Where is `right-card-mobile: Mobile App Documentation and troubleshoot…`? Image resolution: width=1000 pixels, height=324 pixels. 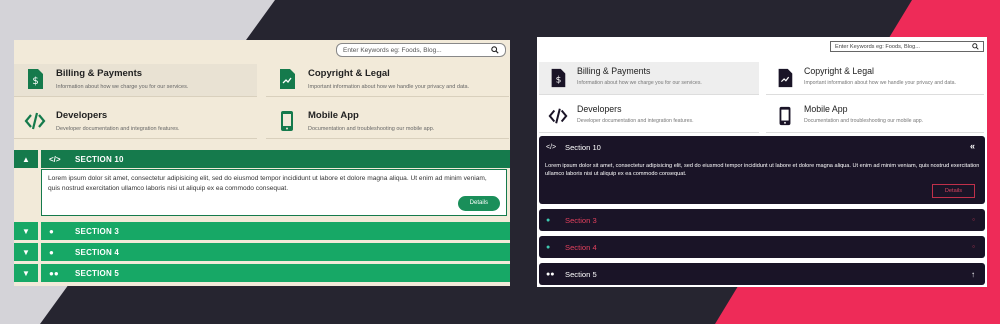
right-card-mobile: Mobile App Documentation and troubleshoot… is located at coordinates (875, 116).